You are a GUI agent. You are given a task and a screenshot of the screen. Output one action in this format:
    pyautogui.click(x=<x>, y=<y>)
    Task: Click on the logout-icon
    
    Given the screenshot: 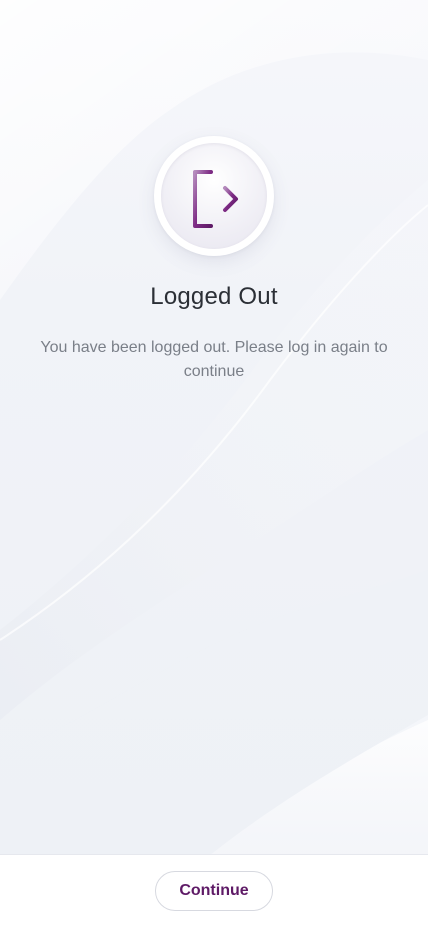 What is the action you would take?
    pyautogui.click(x=215, y=199)
    